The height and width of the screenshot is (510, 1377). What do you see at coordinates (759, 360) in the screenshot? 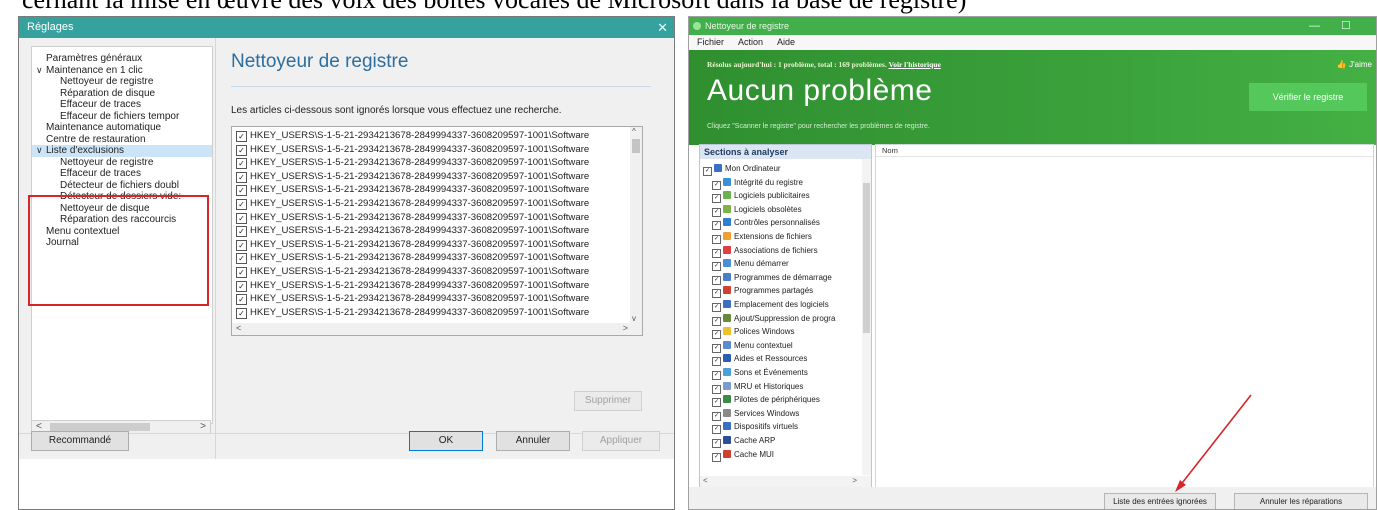
I see `section-item: ✓ Aides et Ressources` at bounding box center [759, 360].